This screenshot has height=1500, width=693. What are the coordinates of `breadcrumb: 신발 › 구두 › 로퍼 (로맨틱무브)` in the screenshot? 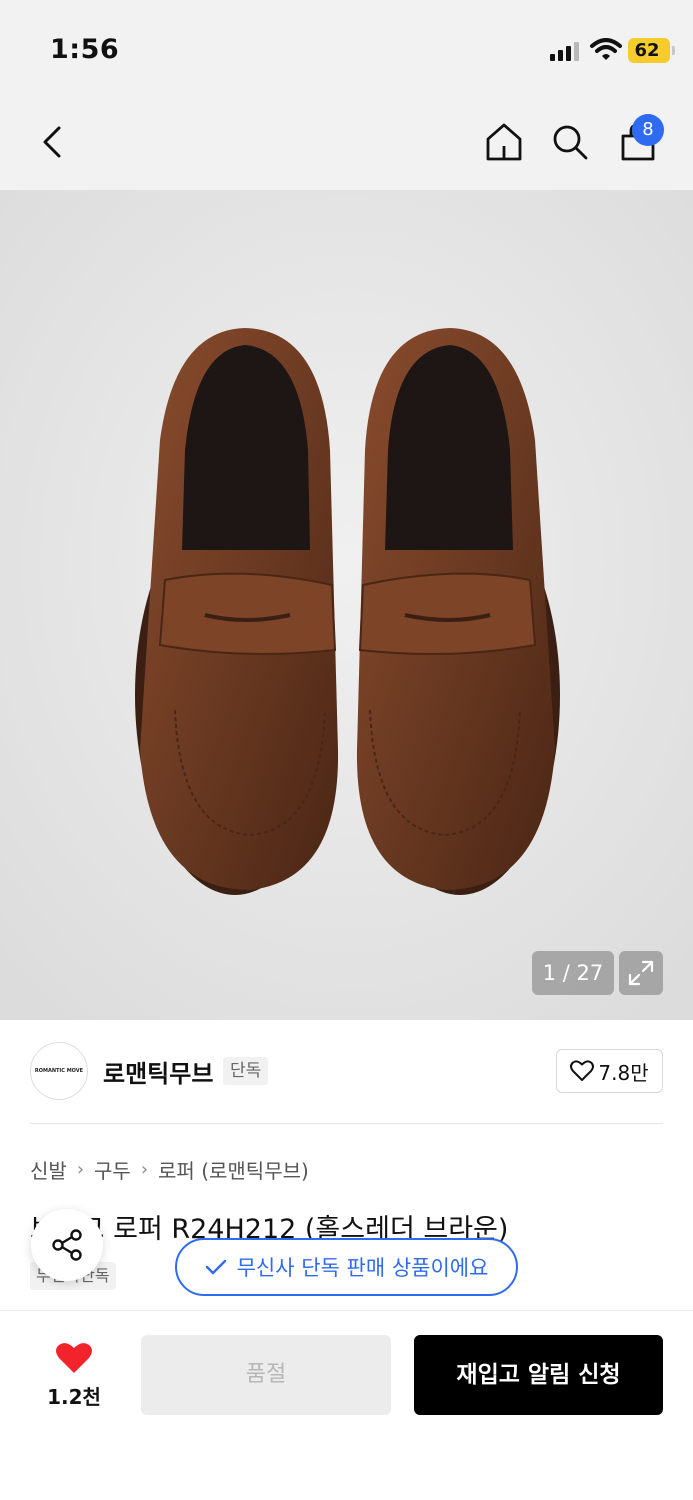 It's located at (169, 1169).